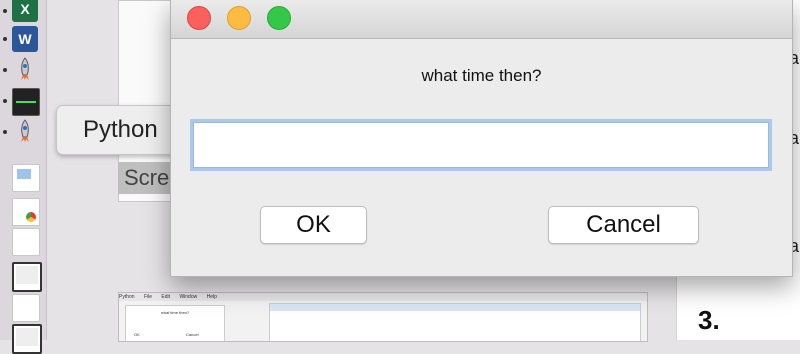 The image size is (800, 354). I want to click on thumbnail-menu-item: File, so click(148, 297).